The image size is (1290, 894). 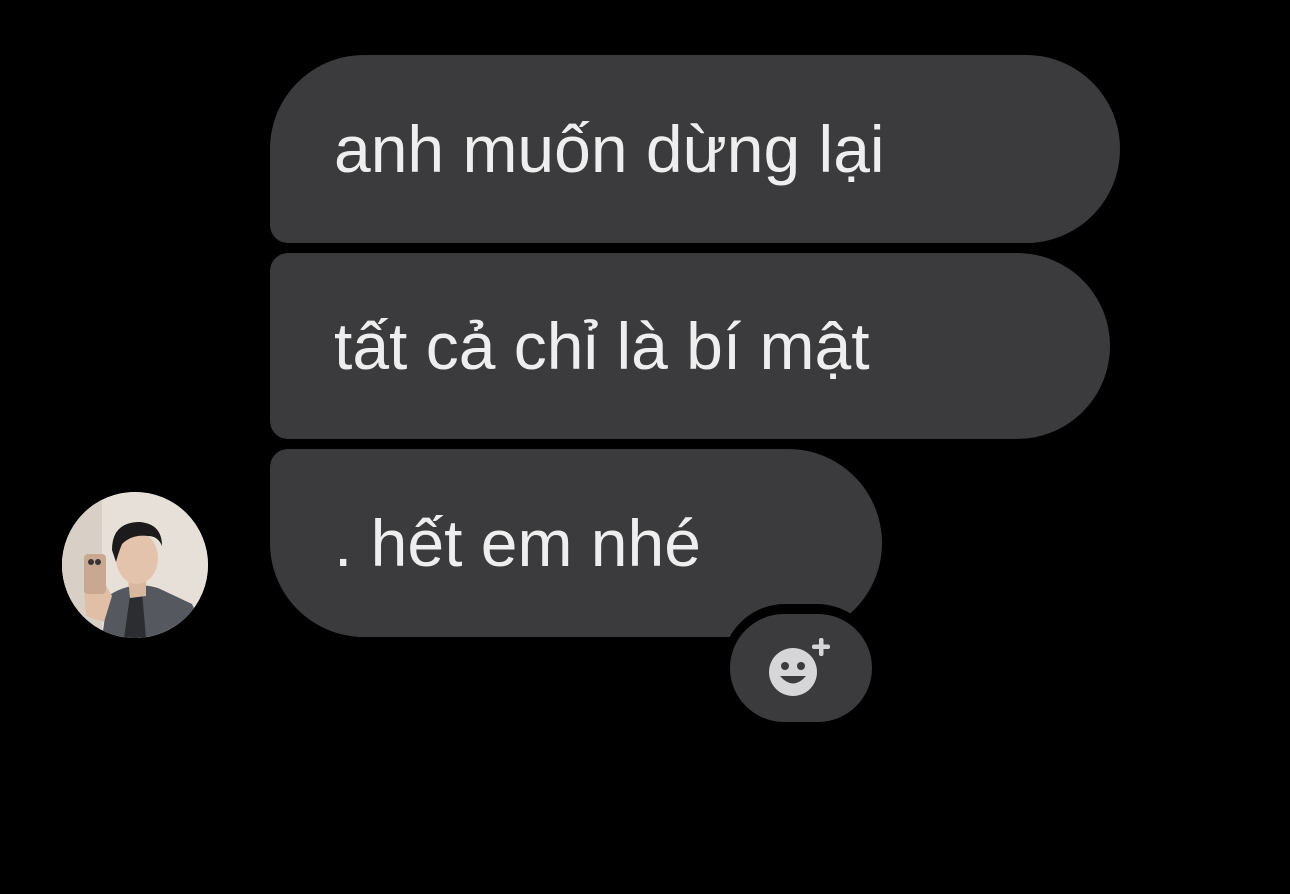 What do you see at coordinates (517, 543) in the screenshot?
I see `message-text: . hết em nhé` at bounding box center [517, 543].